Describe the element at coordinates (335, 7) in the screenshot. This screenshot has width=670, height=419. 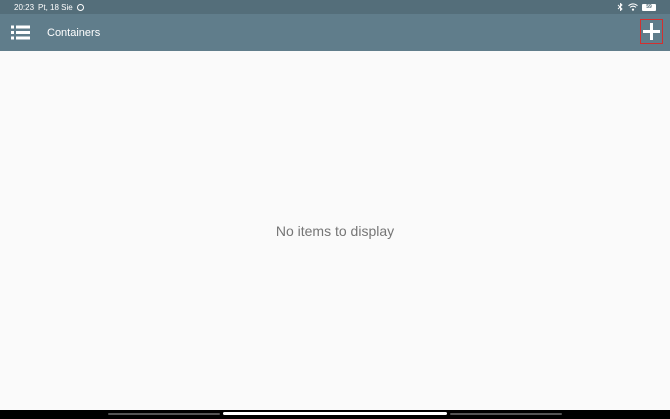
I see `status-bar: 20:23 Pt, 18 Sie 59` at that location.